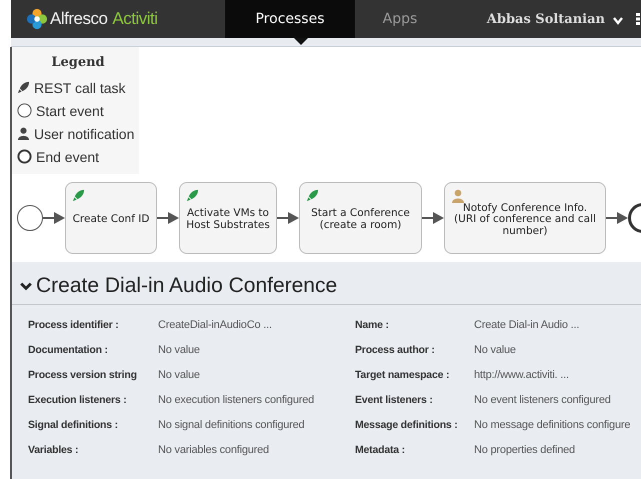 Image resolution: width=641 pixels, height=479 pixels. I want to click on thick-circle-icon, so click(24, 156).